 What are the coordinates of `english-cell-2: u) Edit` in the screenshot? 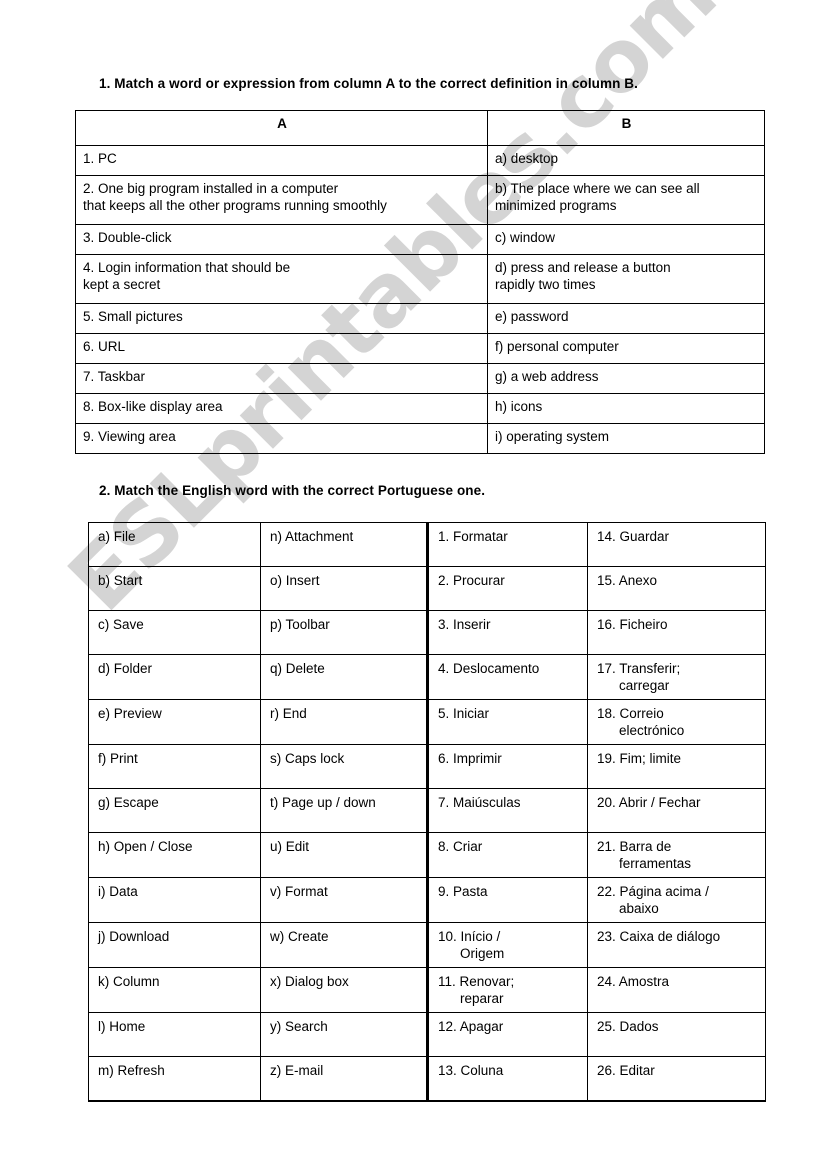 It's located at (344, 855).